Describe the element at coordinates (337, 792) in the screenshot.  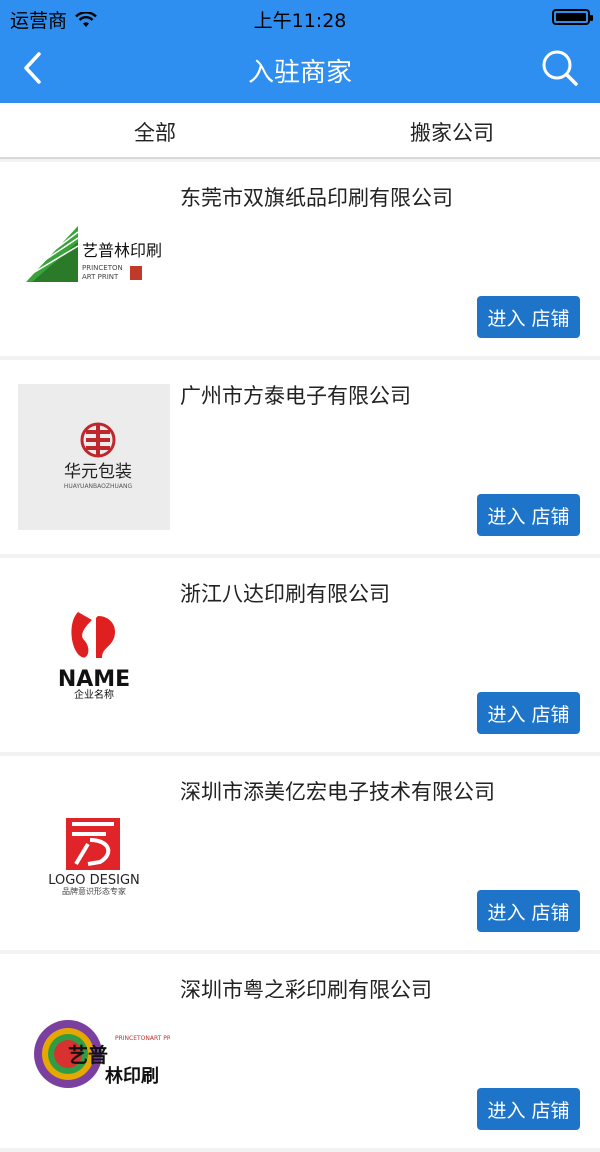
I see `merchant-name: 深圳市添美亿宏电子技术有限公司` at that location.